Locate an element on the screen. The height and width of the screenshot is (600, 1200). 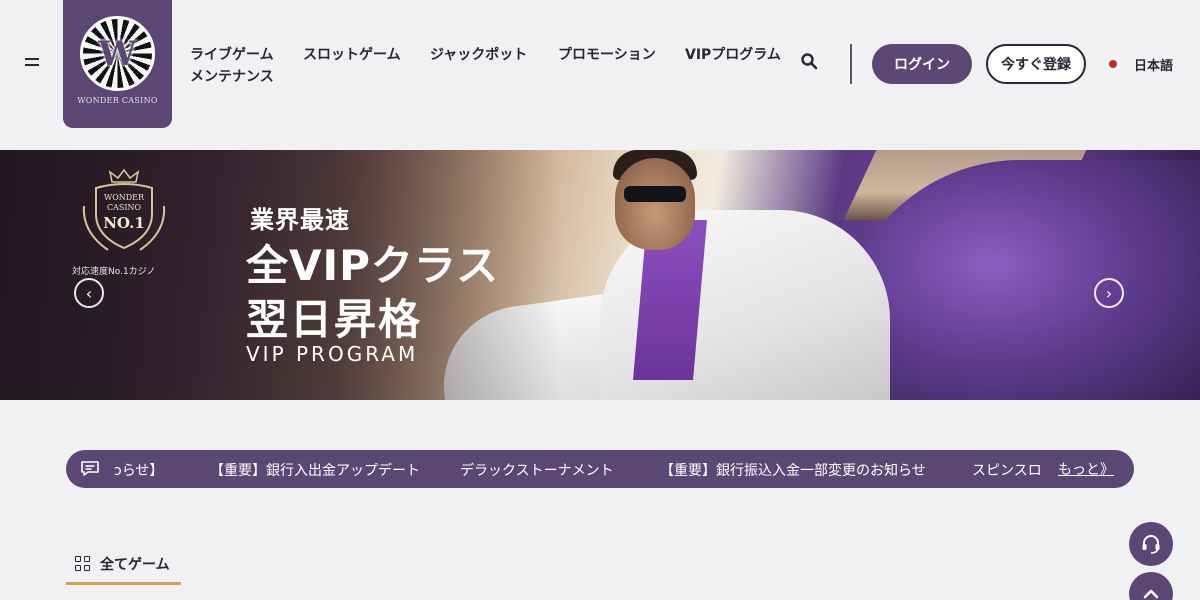
banner-prev-arrow-icon: ‹ is located at coordinates (89, 293).